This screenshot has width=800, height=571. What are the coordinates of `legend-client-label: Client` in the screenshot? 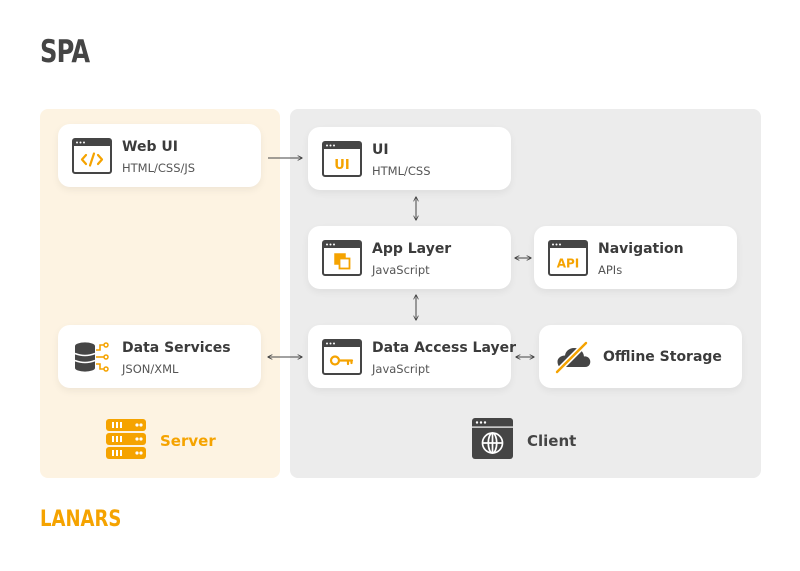 It's located at (552, 440).